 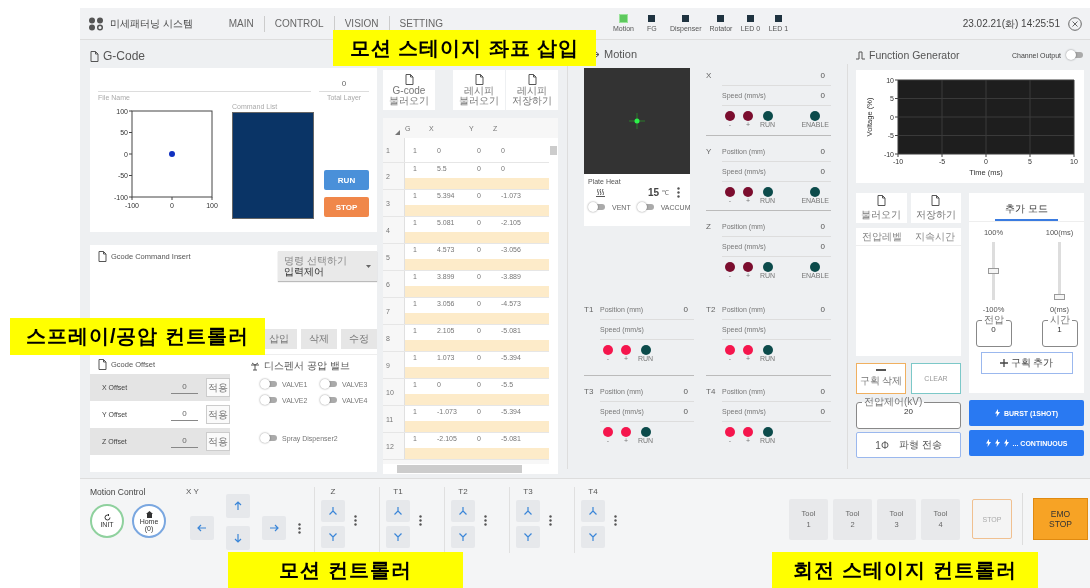 What do you see at coordinates (935, 208) in the screenshot?
I see `file-button: 저장하기` at bounding box center [935, 208].